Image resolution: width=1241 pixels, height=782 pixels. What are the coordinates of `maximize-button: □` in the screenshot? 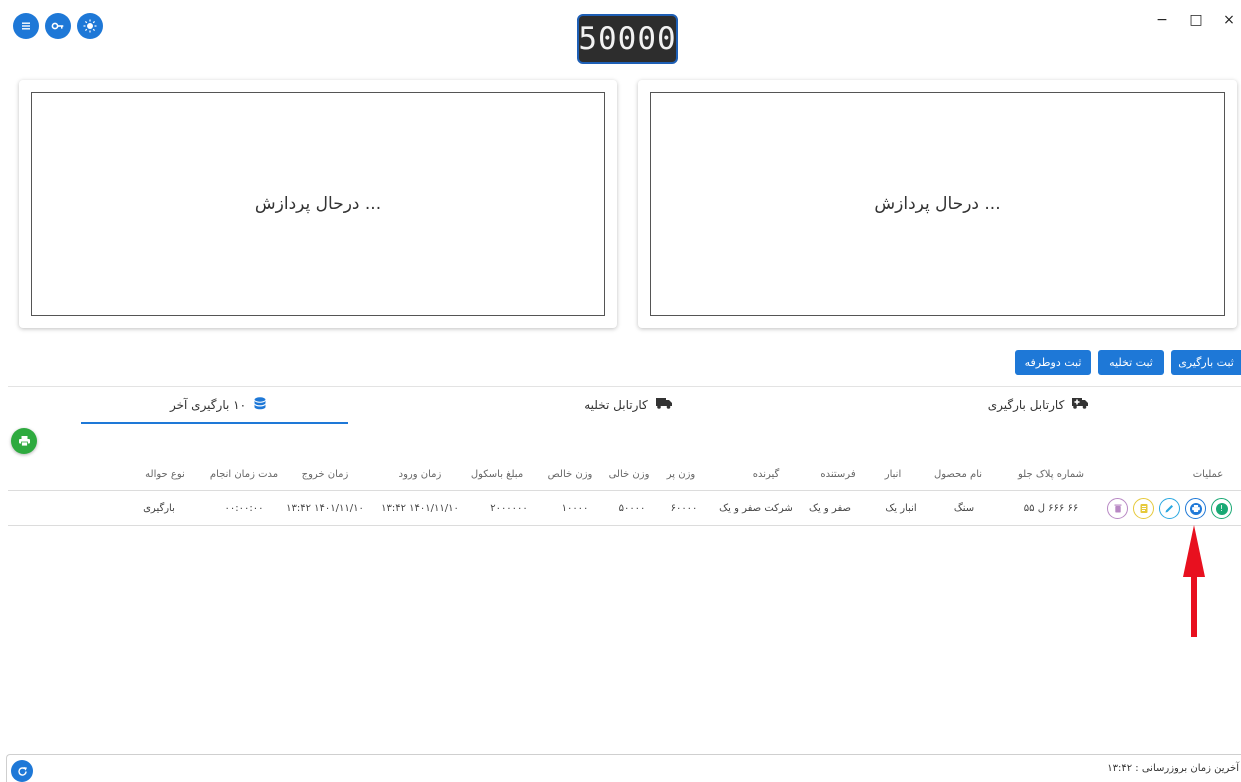 It's located at (1196, 20).